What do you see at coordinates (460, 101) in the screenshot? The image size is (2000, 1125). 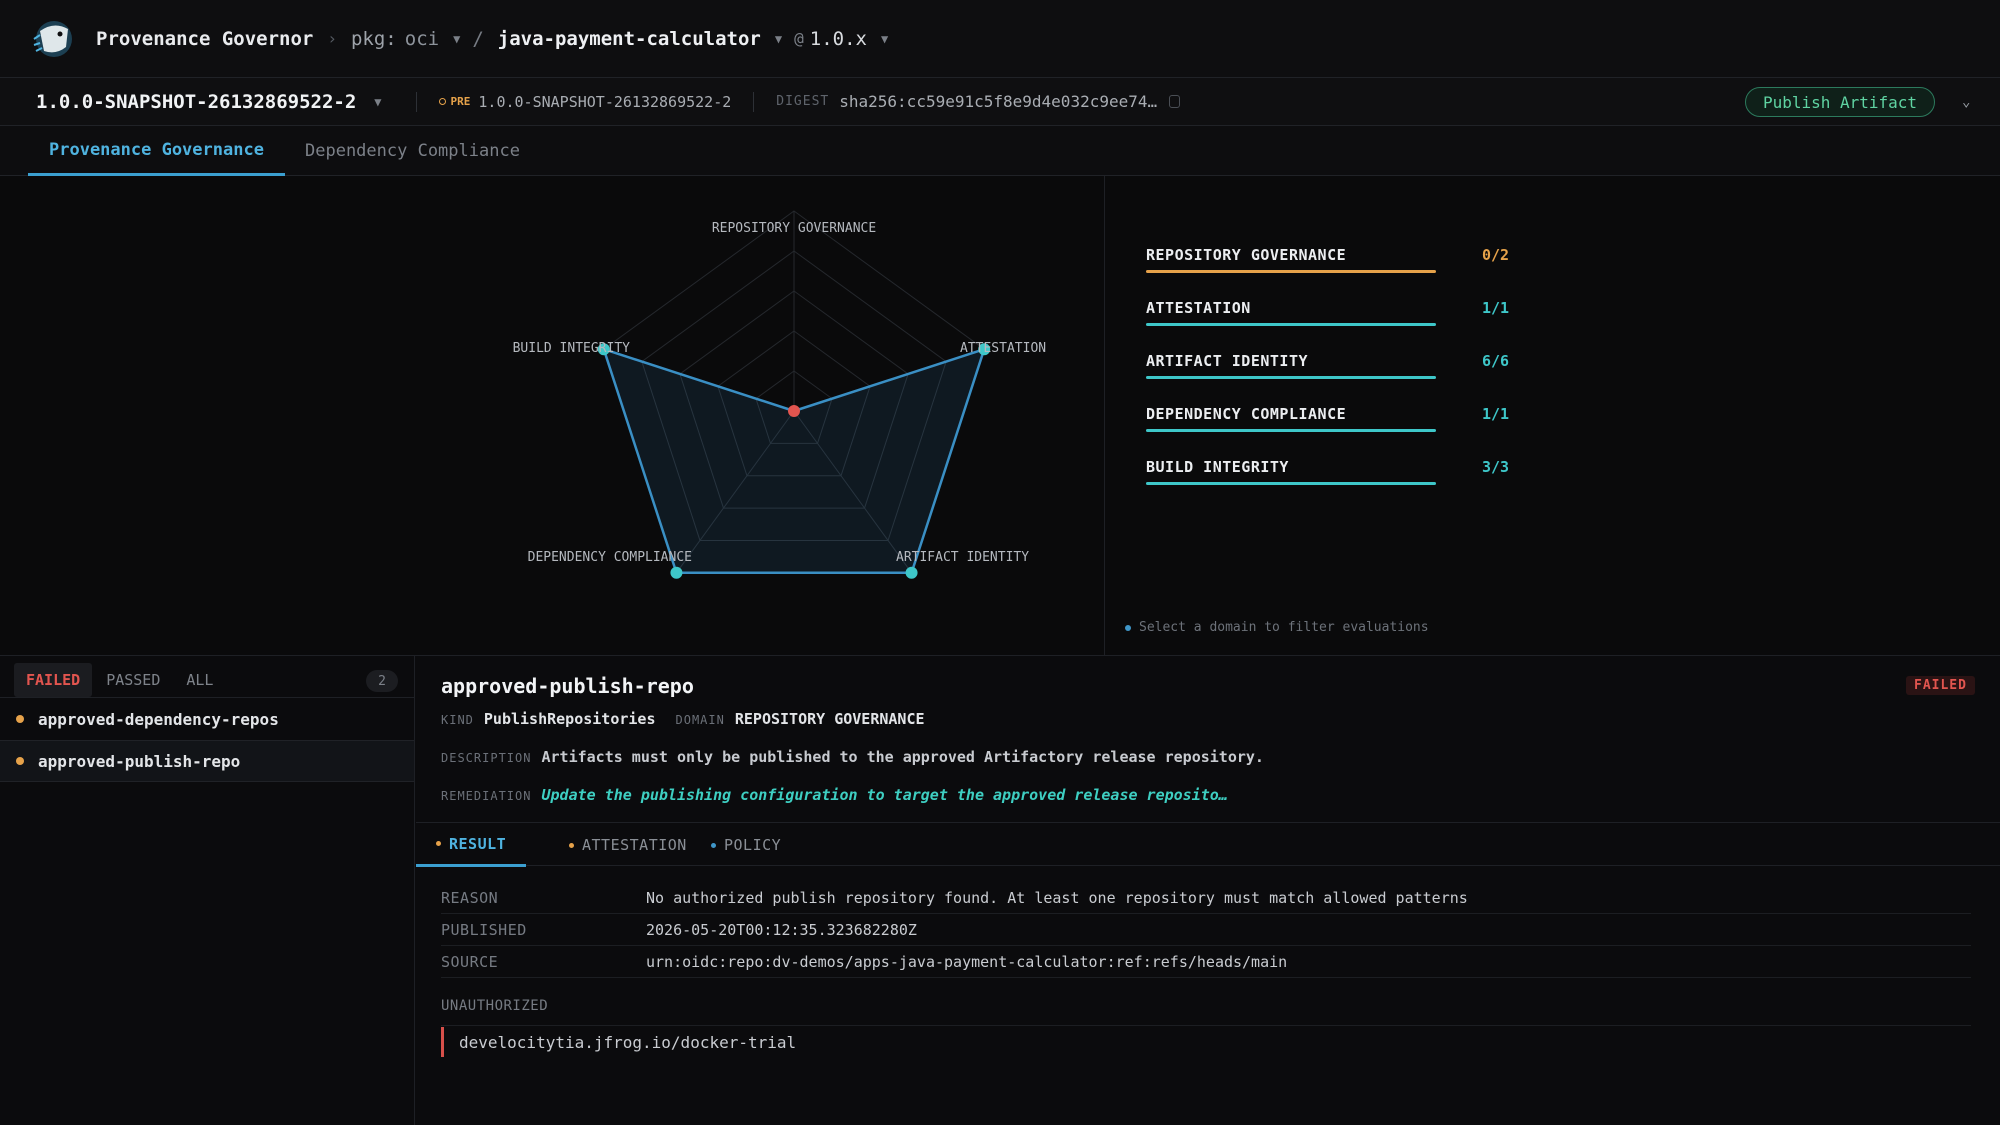 I see `prerelease-tag: PRE` at bounding box center [460, 101].